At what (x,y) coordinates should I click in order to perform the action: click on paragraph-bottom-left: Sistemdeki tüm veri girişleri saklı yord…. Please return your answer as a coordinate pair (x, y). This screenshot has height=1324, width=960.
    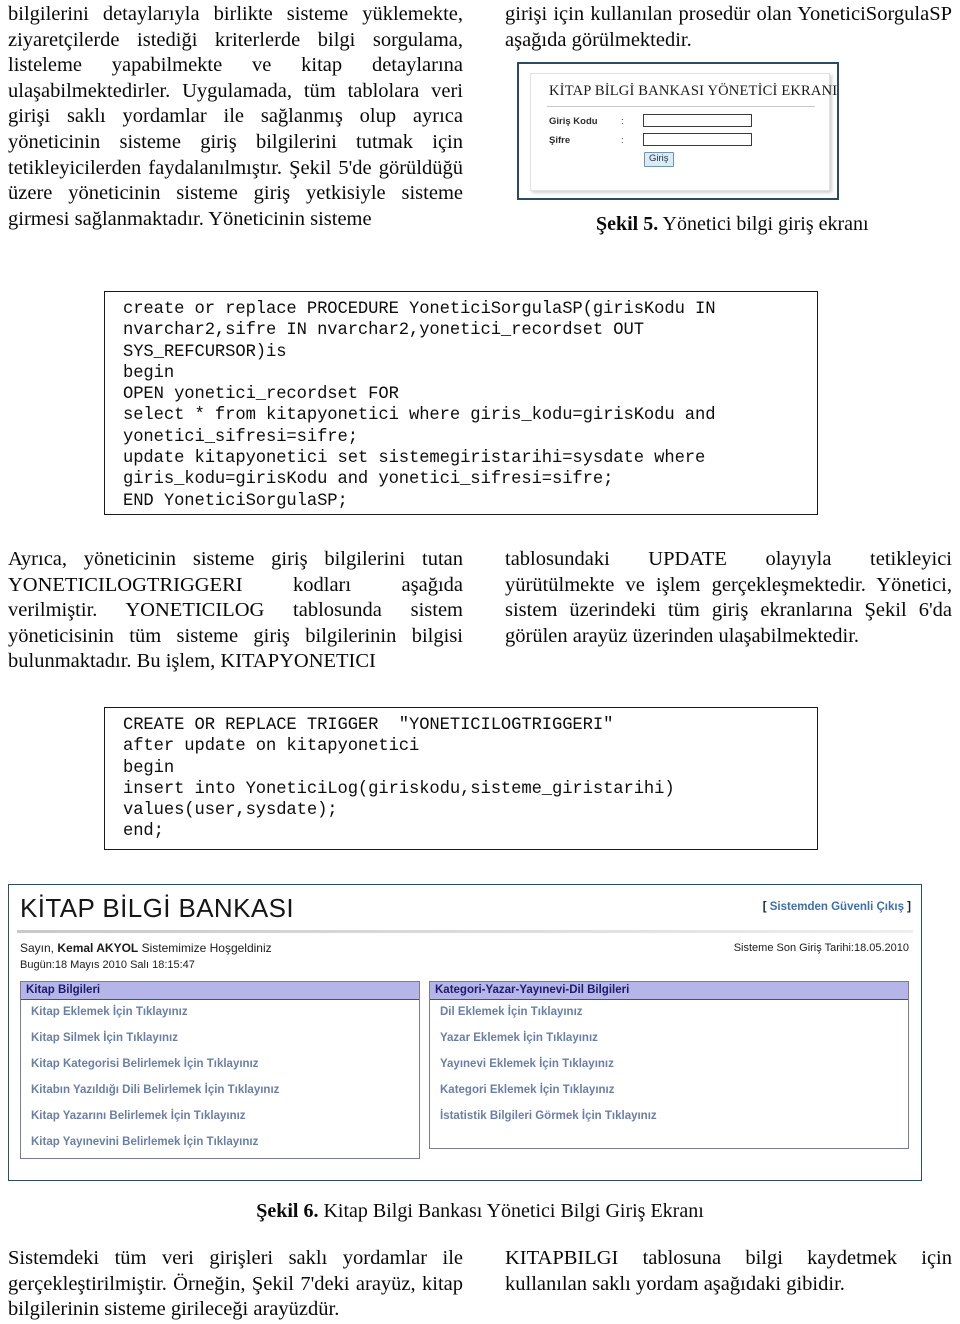
    Looking at the image, I should click on (235, 1284).